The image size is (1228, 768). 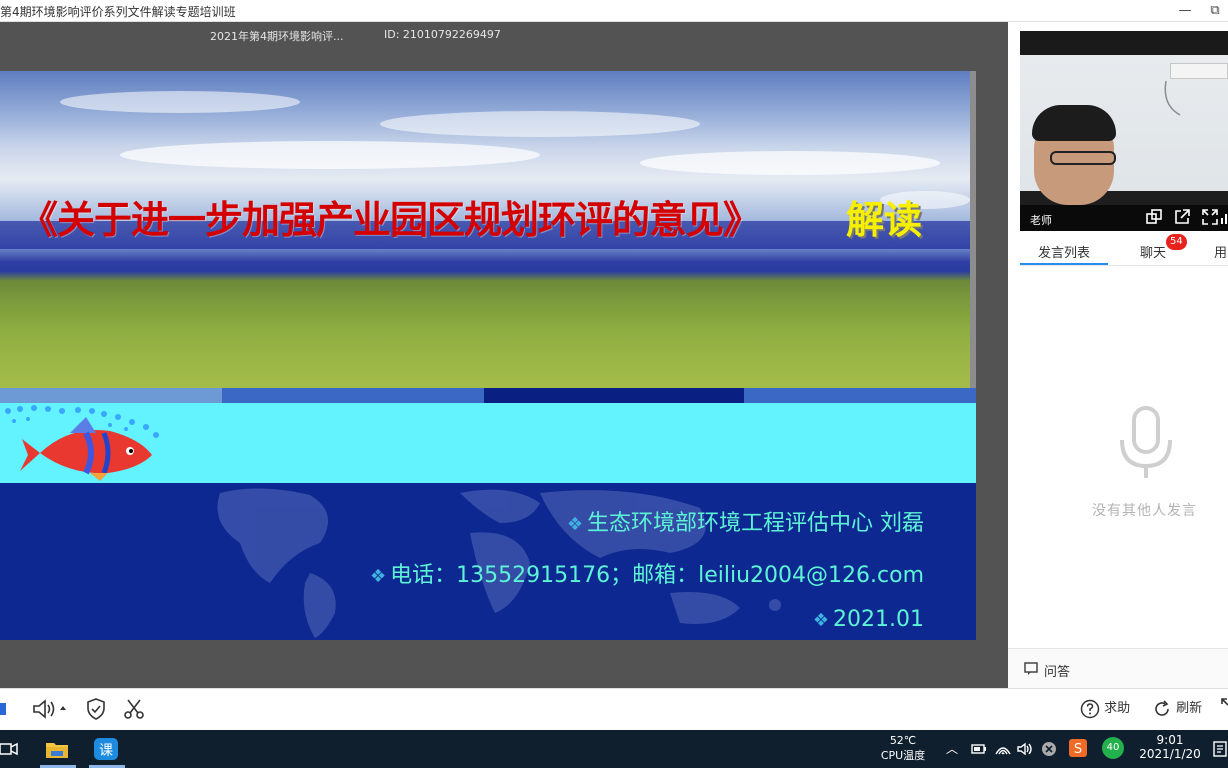 I want to click on help-button: 求助, so click(x=1105, y=709).